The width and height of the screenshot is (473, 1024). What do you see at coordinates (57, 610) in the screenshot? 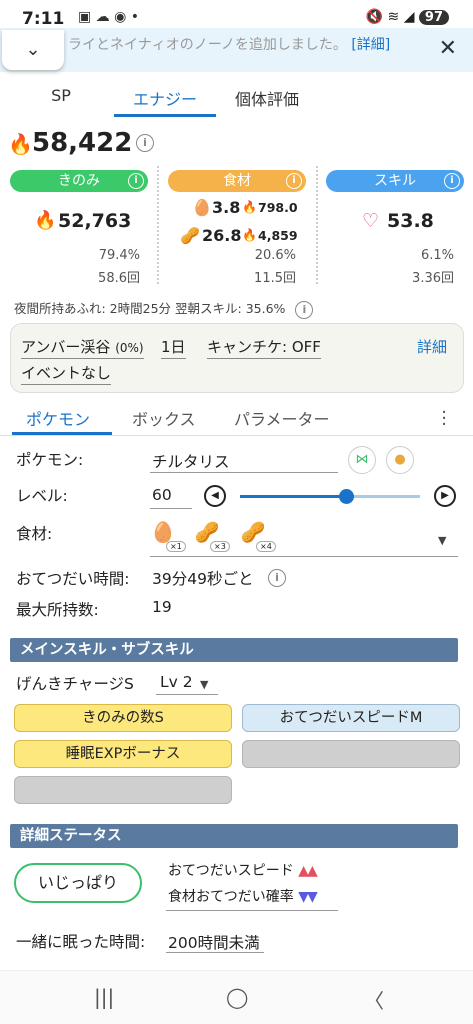
I see `max-carry-label: 最大所持数:` at bounding box center [57, 610].